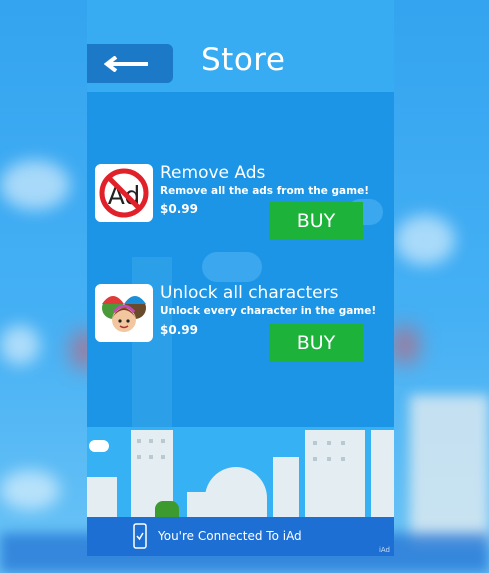  I want to click on city-skyline, so click(240, 472).